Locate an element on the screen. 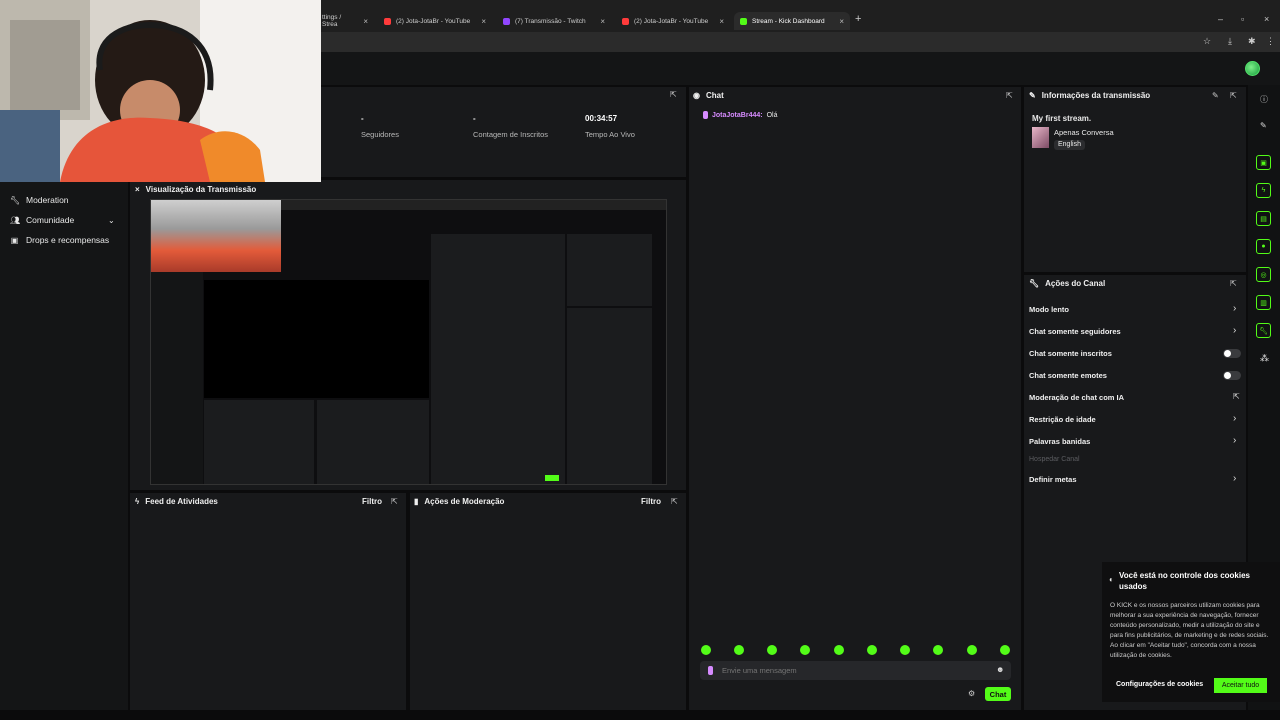 This screenshot has width=1280, height=720. chat-message-input is located at coordinates (852, 670).